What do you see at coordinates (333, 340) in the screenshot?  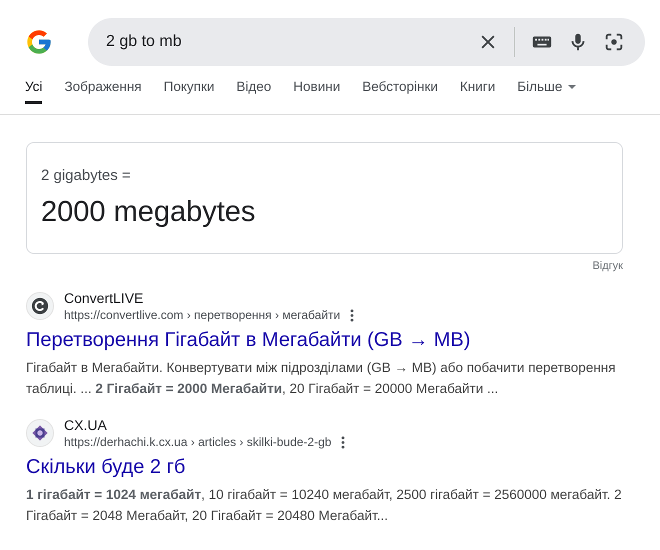 I see `result-title-link: Перетворення Гігабайт в Мегабайти (GB → MB)` at bounding box center [333, 340].